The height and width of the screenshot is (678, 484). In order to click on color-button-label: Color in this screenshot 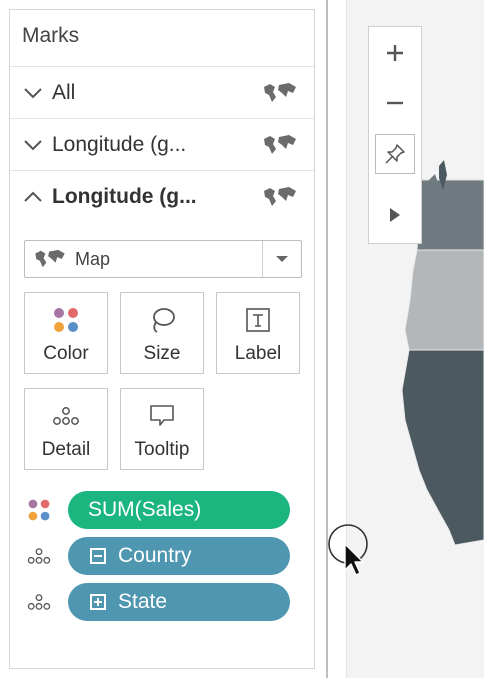, I will do `click(66, 353)`.